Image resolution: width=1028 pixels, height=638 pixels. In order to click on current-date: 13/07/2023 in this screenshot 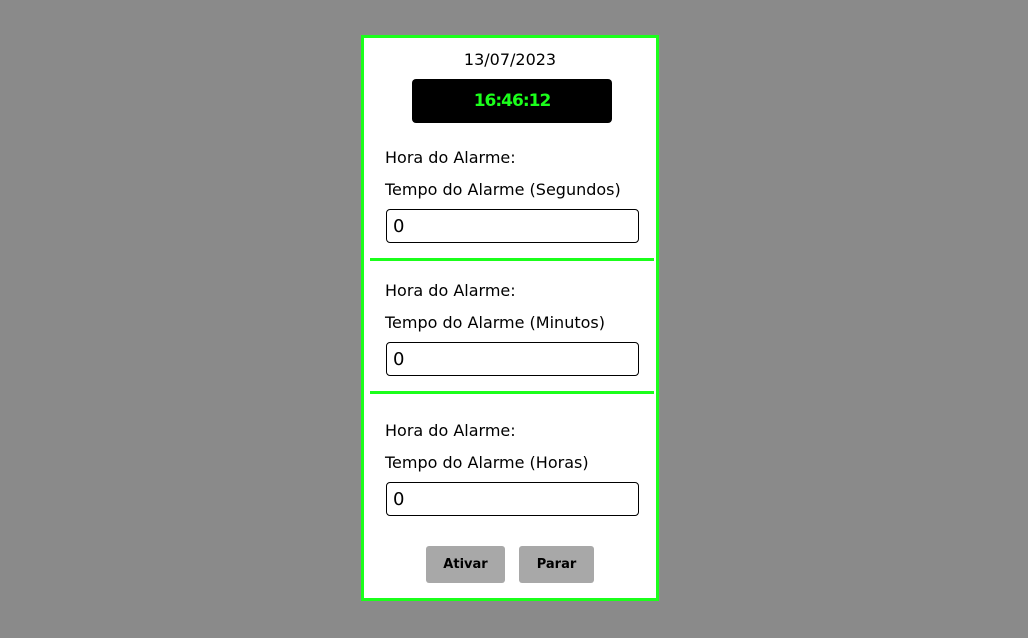, I will do `click(510, 59)`.